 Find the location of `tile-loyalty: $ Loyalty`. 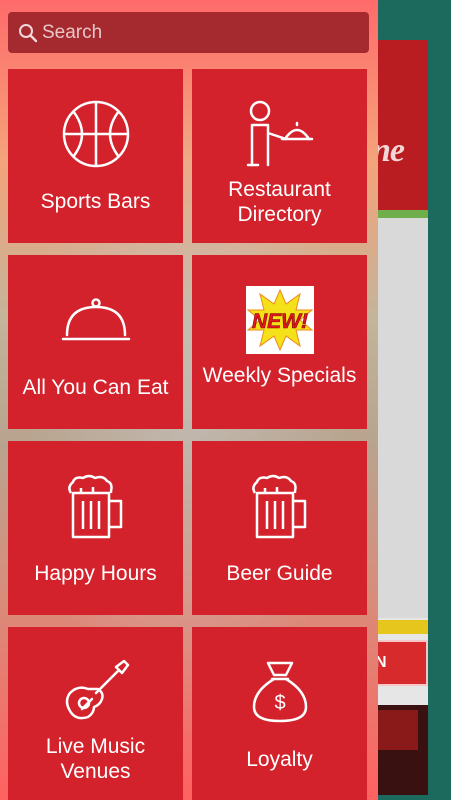

tile-loyalty: $ Loyalty is located at coordinates (279, 713).